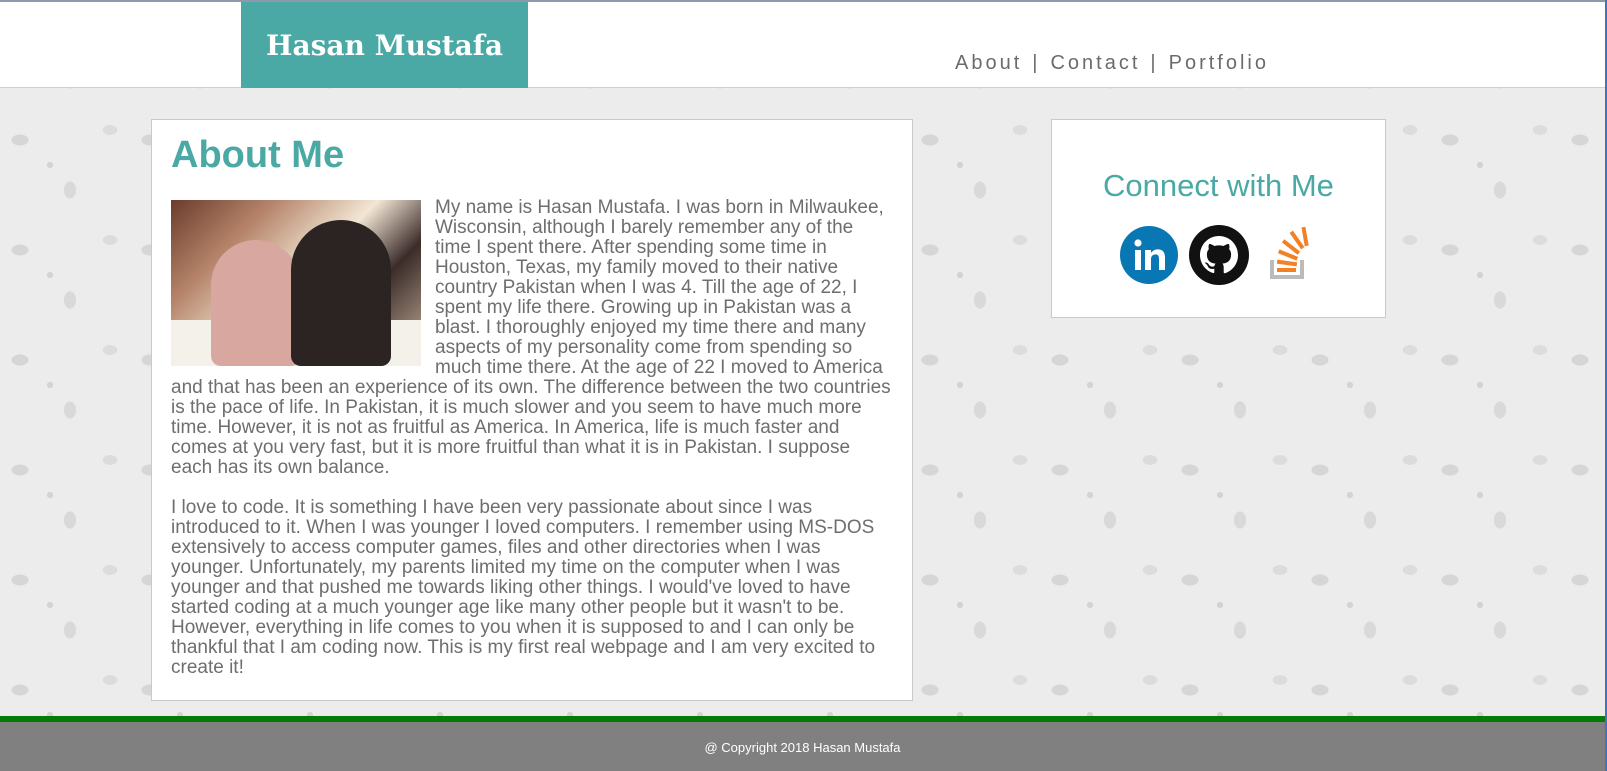 Image resolution: width=1607 pixels, height=771 pixels. I want to click on nav-link-portfolio: Portfolio, so click(1219, 63).